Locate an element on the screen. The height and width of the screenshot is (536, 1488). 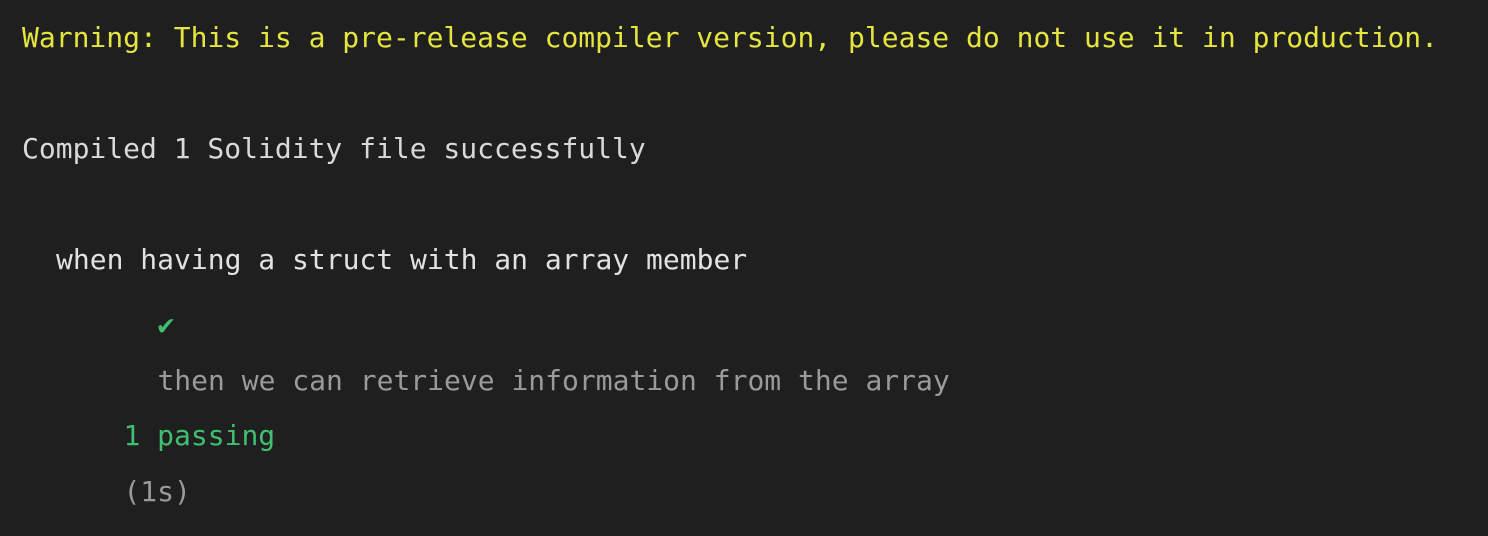
compile-status: Compiled 1 Solidity file successfully is located at coordinates (334, 148).